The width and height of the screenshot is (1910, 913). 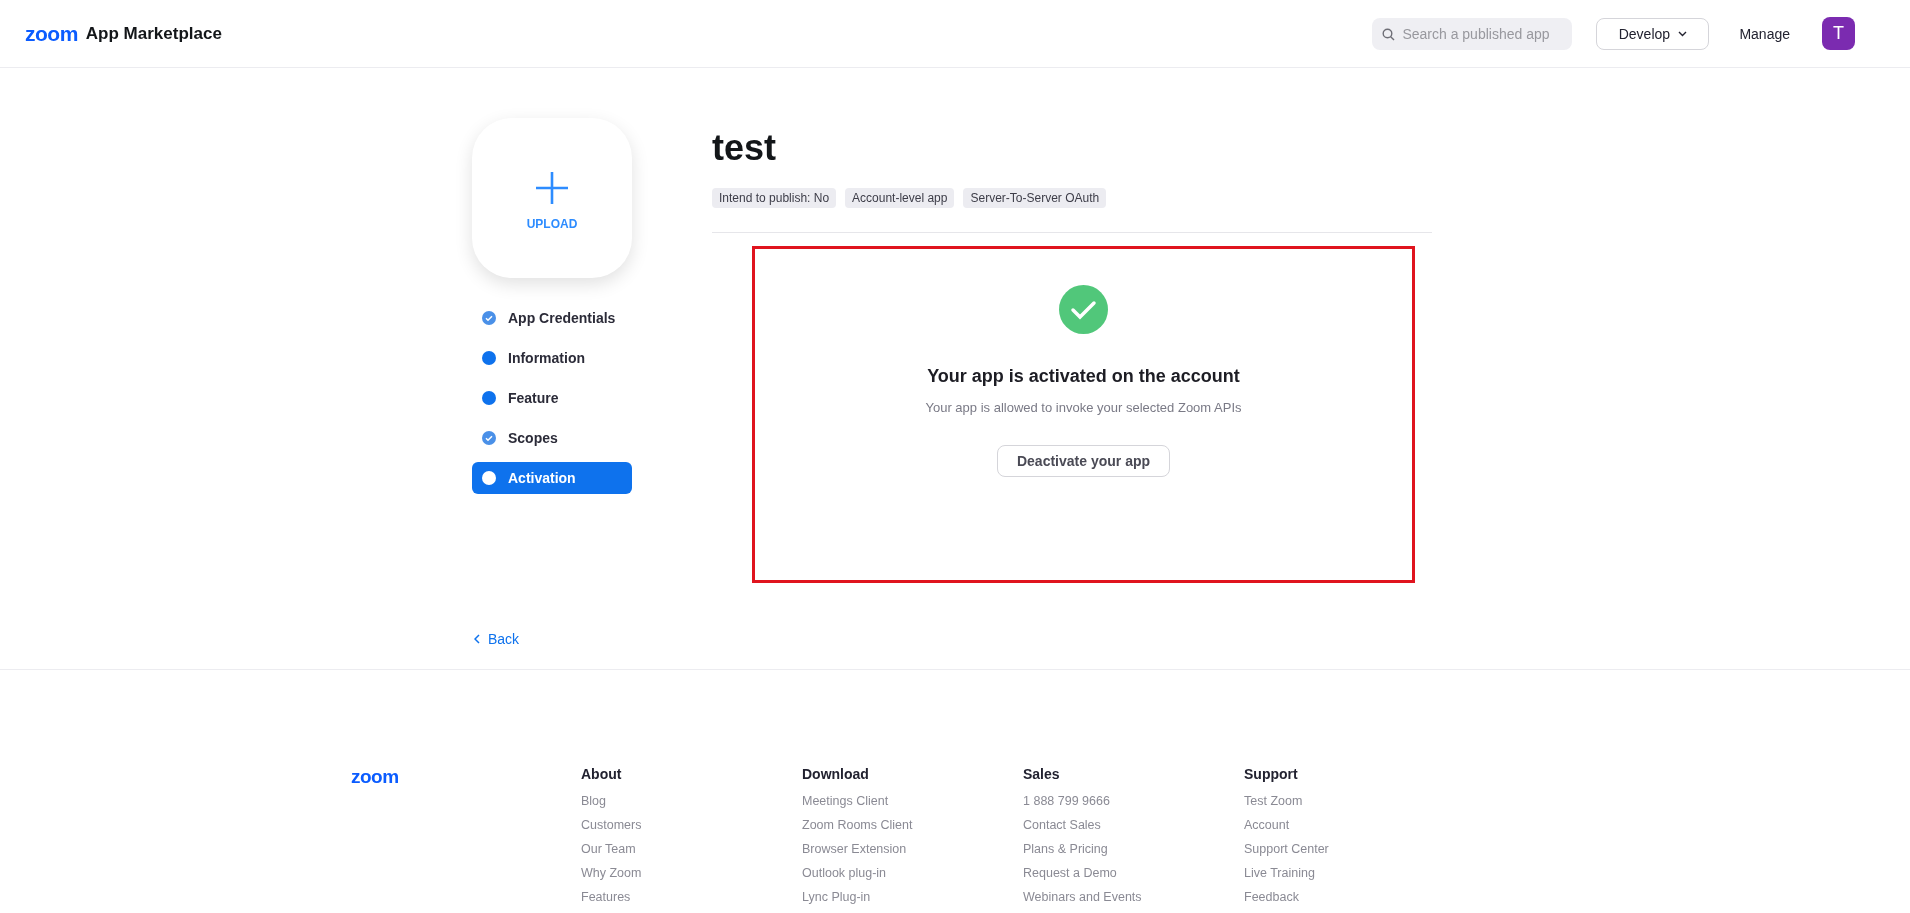 What do you see at coordinates (153, 33) in the screenshot?
I see `marketplace-title: App Marketplace` at bounding box center [153, 33].